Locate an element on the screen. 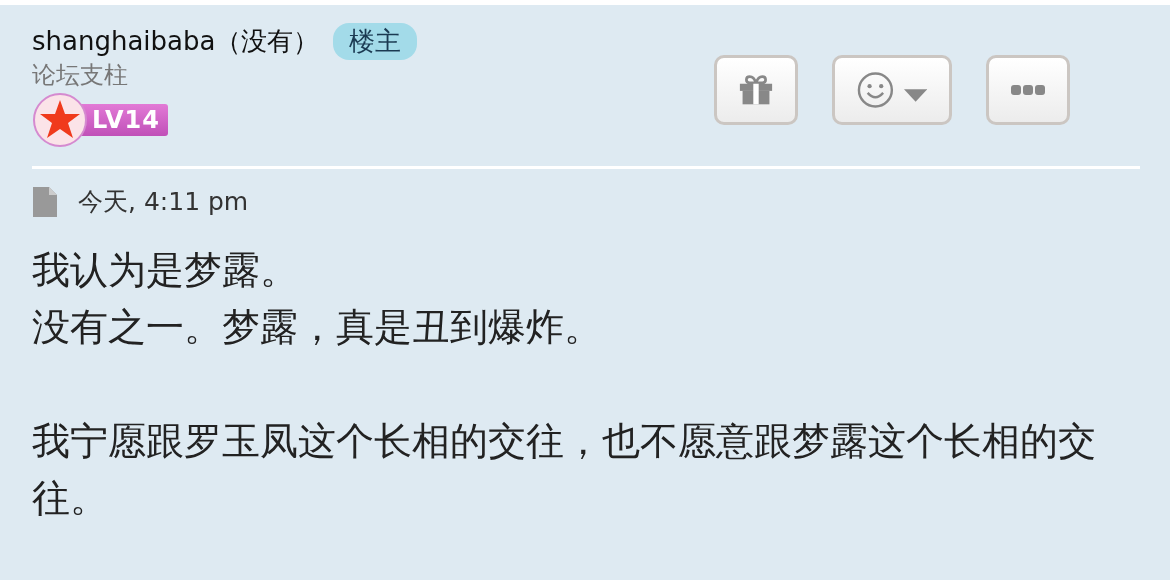  caret-icon is located at coordinates (915, 96).